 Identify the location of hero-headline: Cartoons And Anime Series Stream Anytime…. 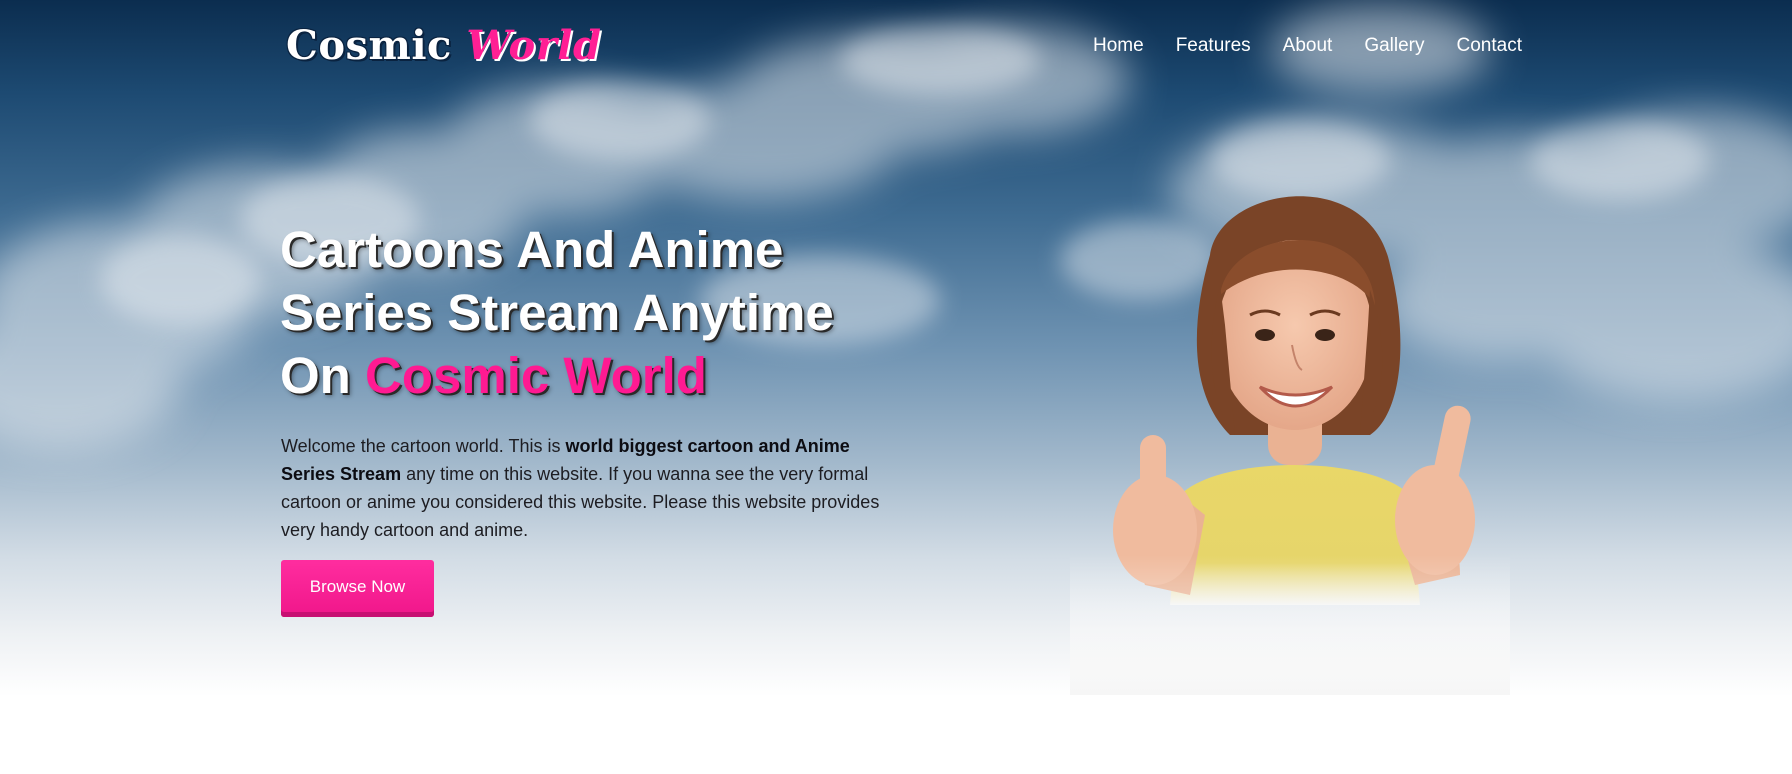
(600, 312).